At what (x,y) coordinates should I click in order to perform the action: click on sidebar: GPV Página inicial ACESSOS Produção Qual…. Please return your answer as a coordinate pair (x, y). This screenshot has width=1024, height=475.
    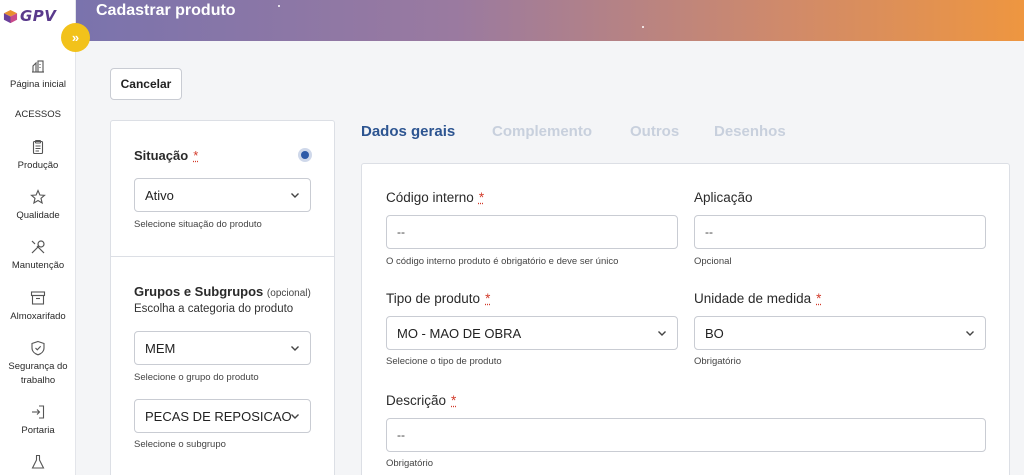
    Looking at the image, I should click on (38, 237).